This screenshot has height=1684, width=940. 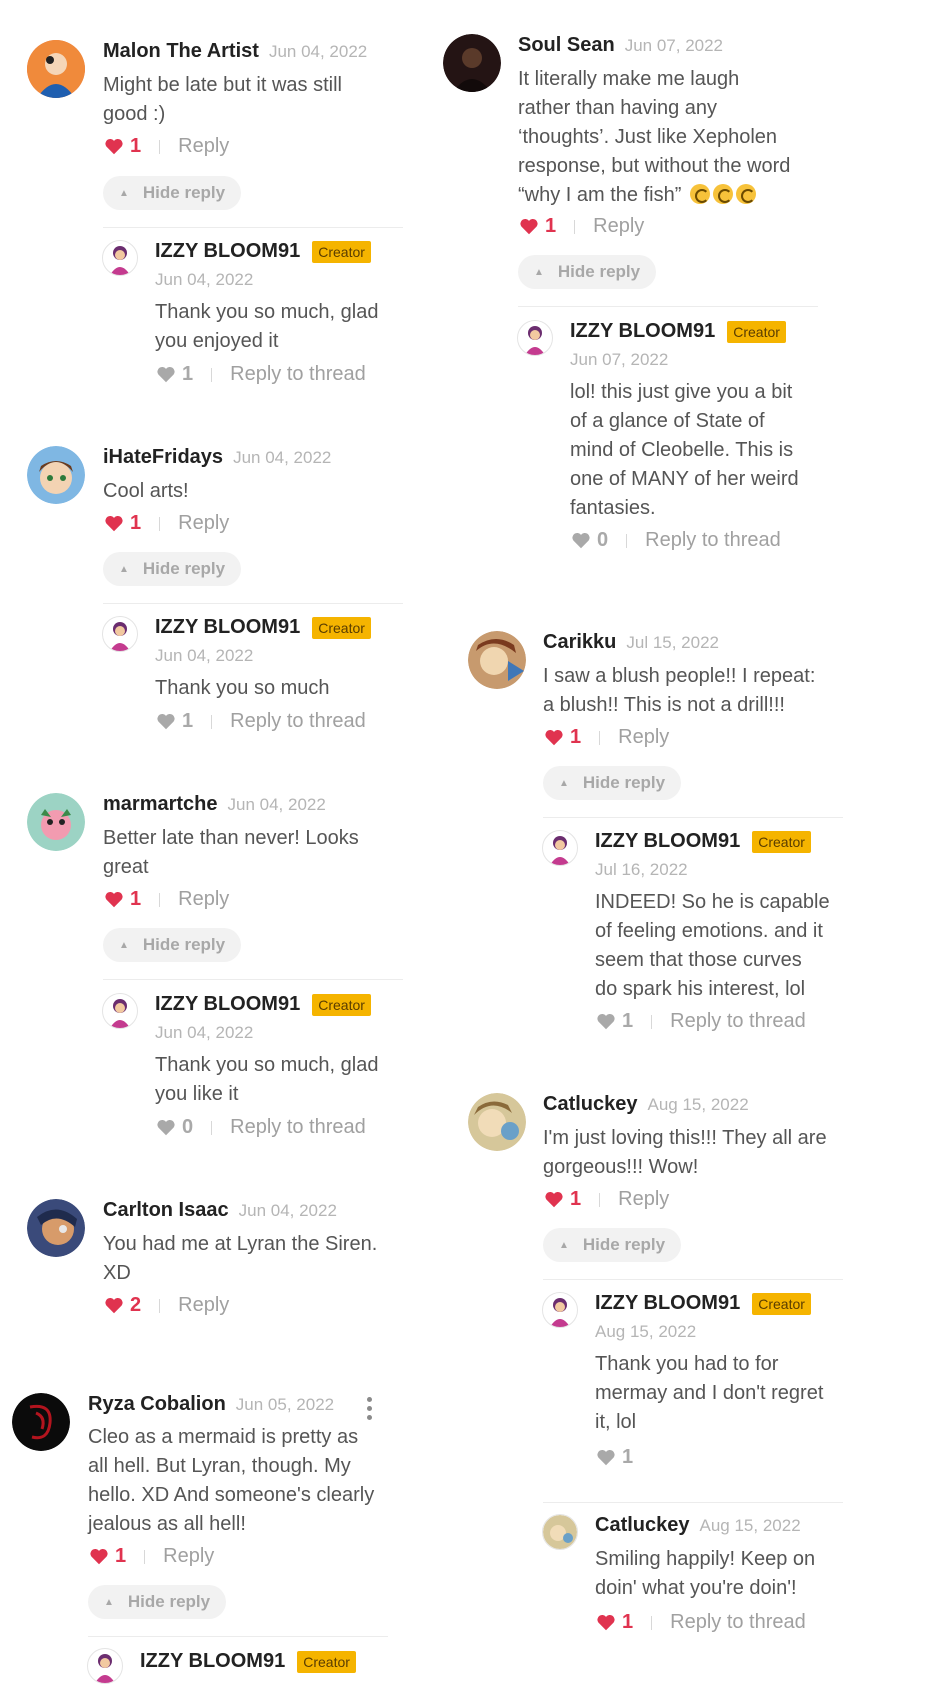 What do you see at coordinates (188, 1127) in the screenshot?
I see `like-count: 0` at bounding box center [188, 1127].